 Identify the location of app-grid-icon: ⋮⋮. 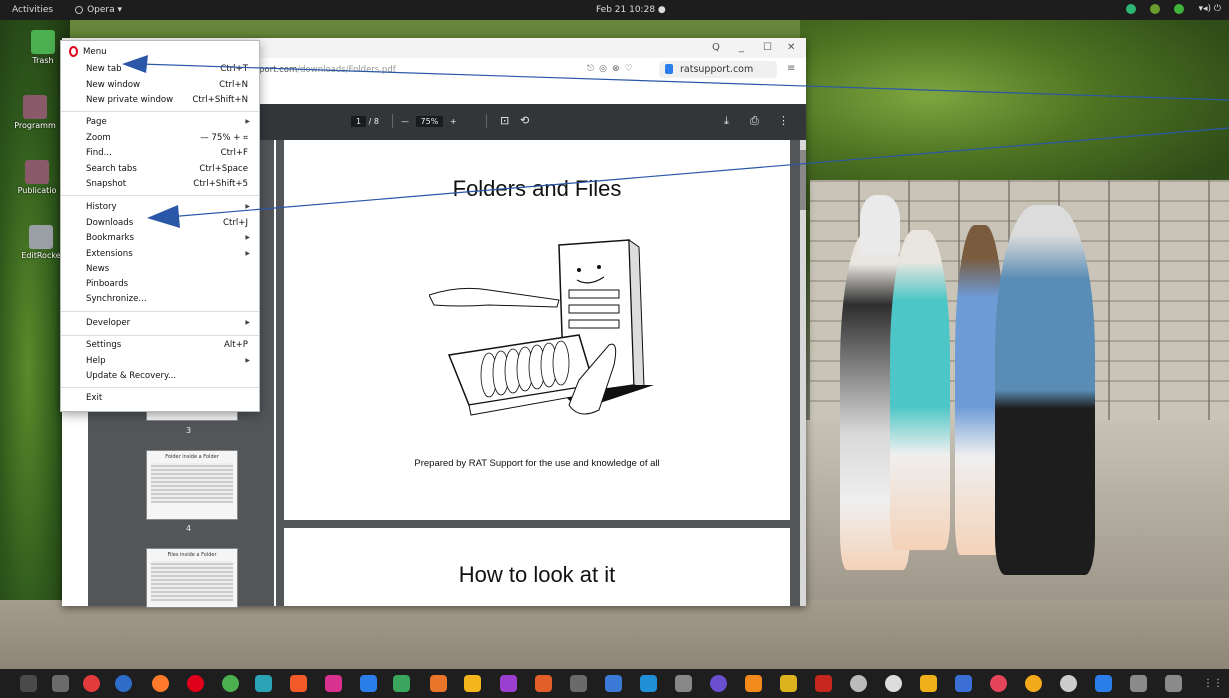
(1213, 683).